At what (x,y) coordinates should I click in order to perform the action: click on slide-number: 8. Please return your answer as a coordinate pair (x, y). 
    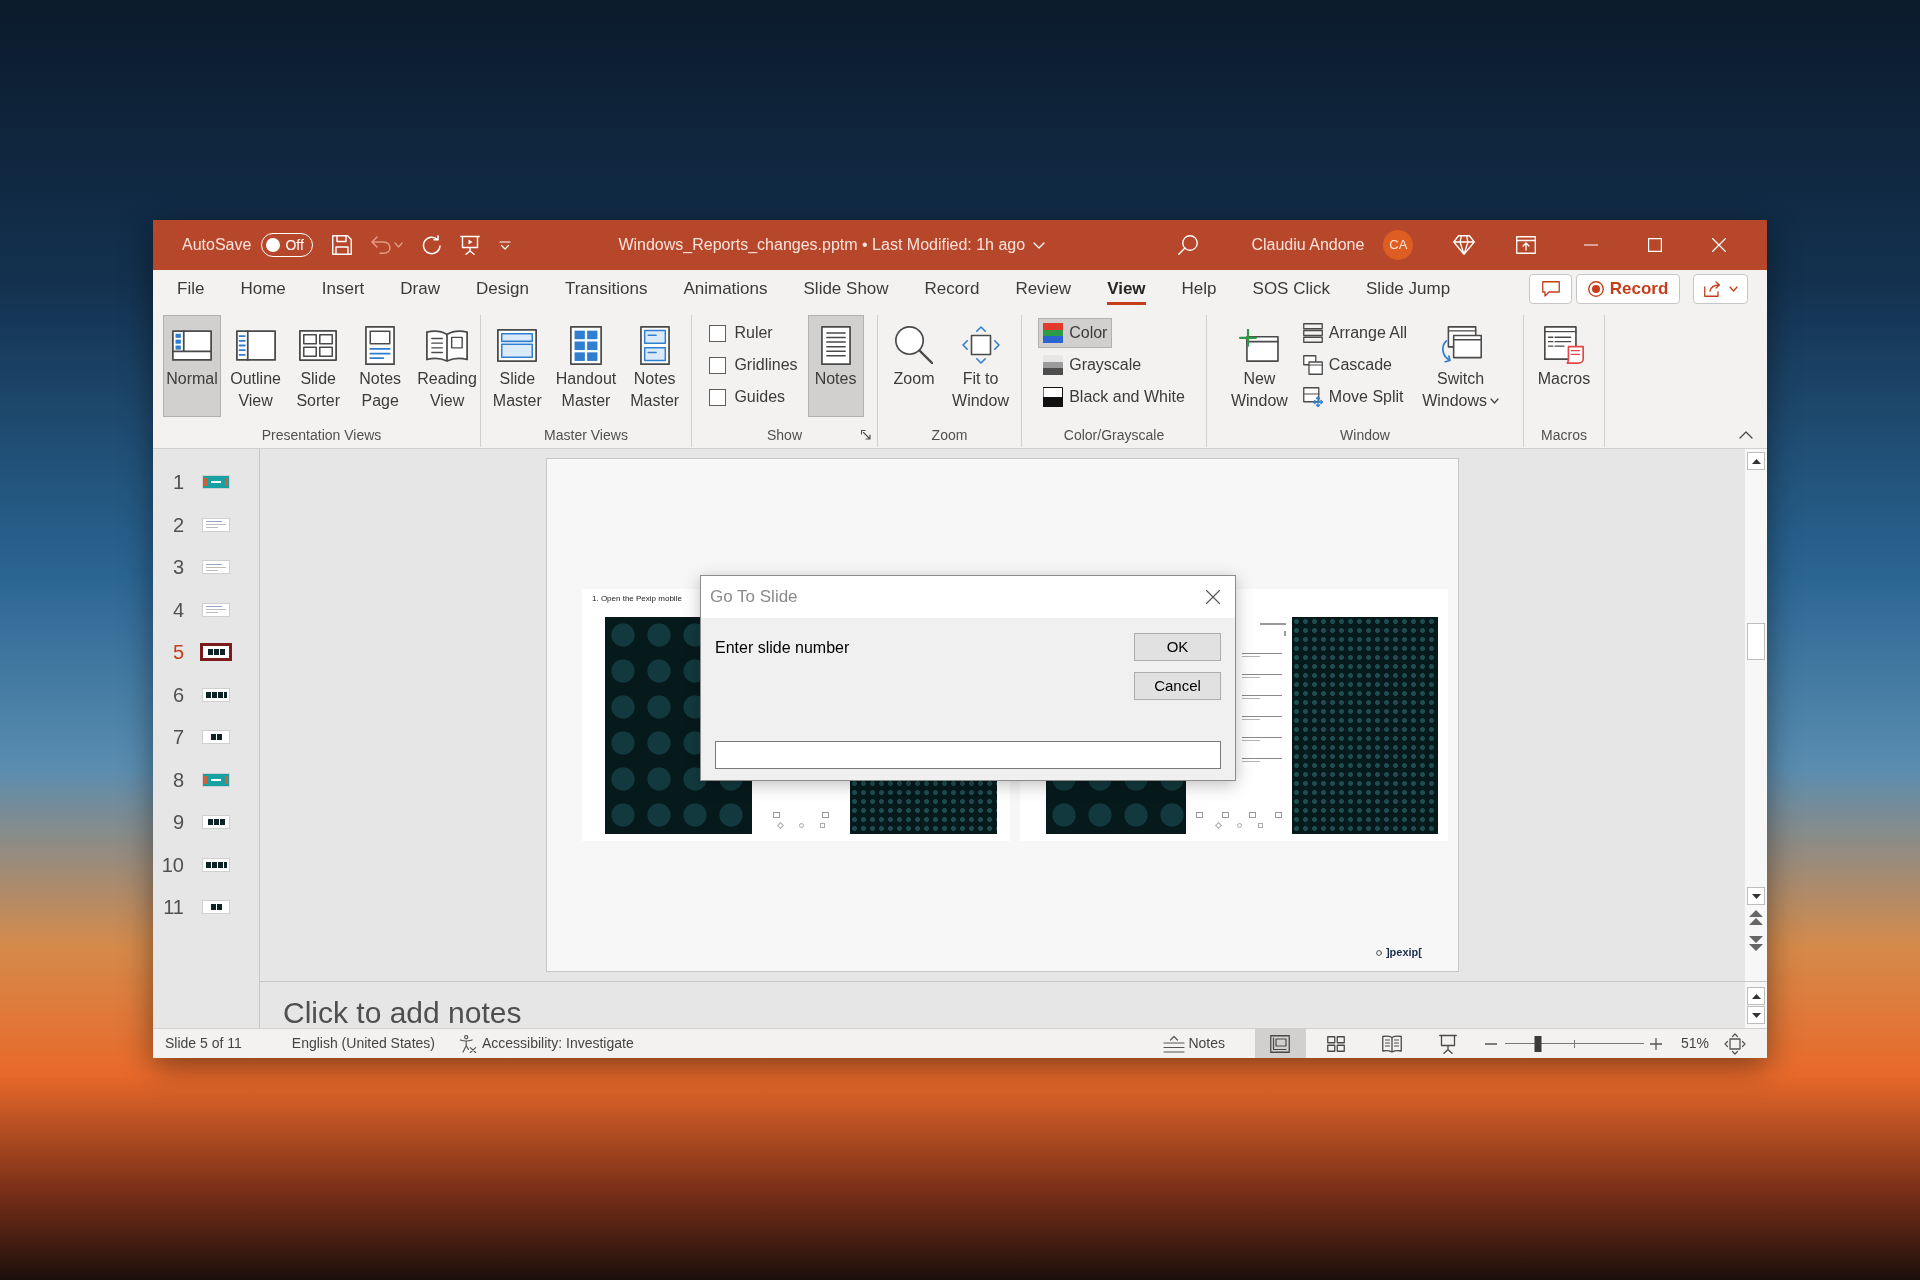
    Looking at the image, I should click on (177, 779).